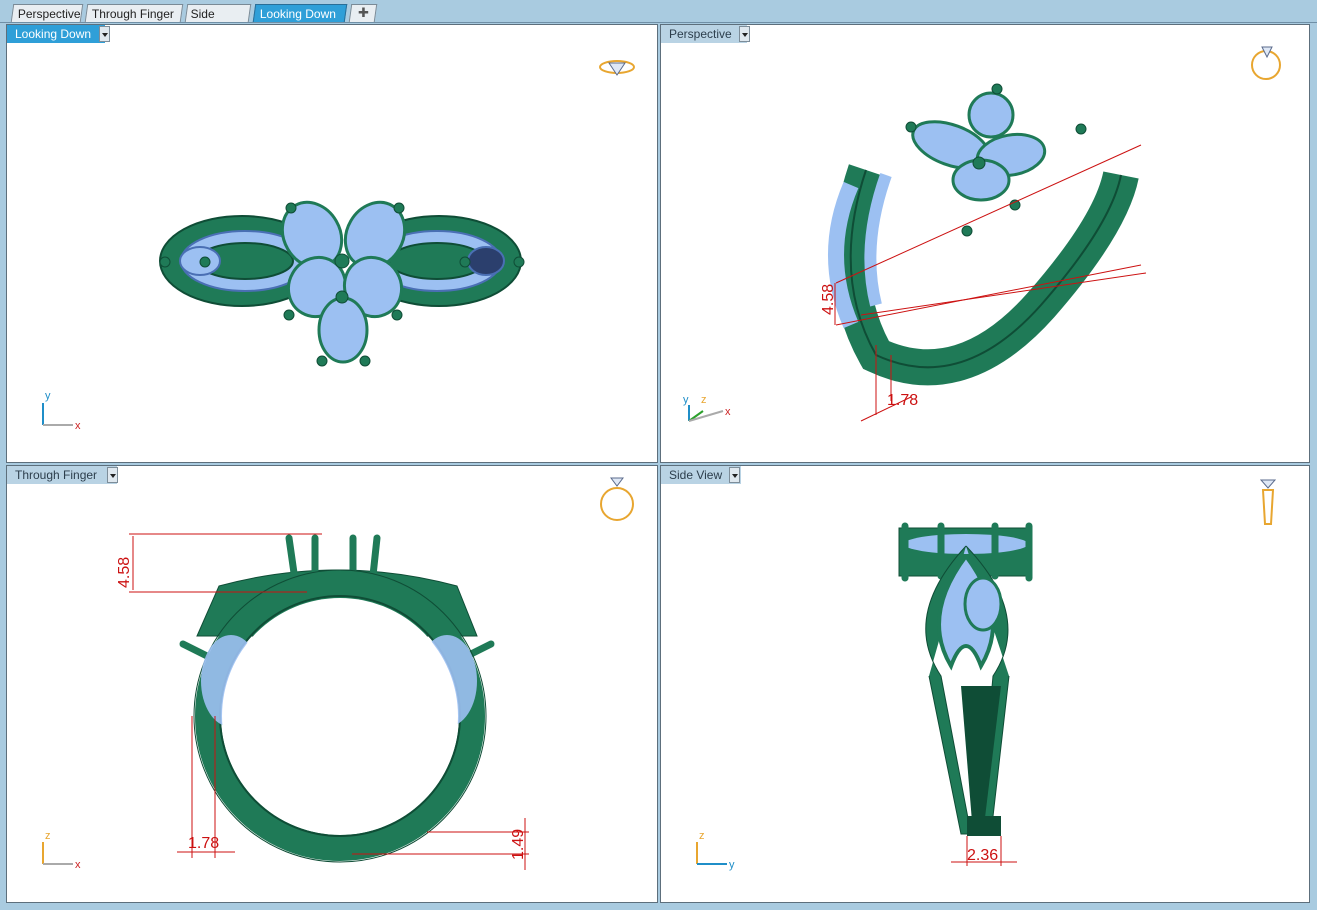  I want to click on axis-indicator: y x, so click(61, 411).